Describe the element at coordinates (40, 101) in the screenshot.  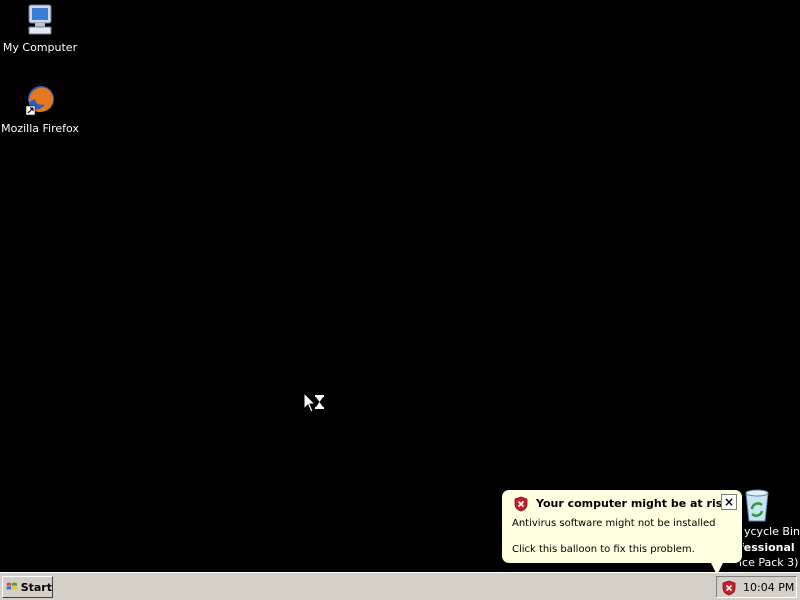
I see `firefox-icon` at that location.